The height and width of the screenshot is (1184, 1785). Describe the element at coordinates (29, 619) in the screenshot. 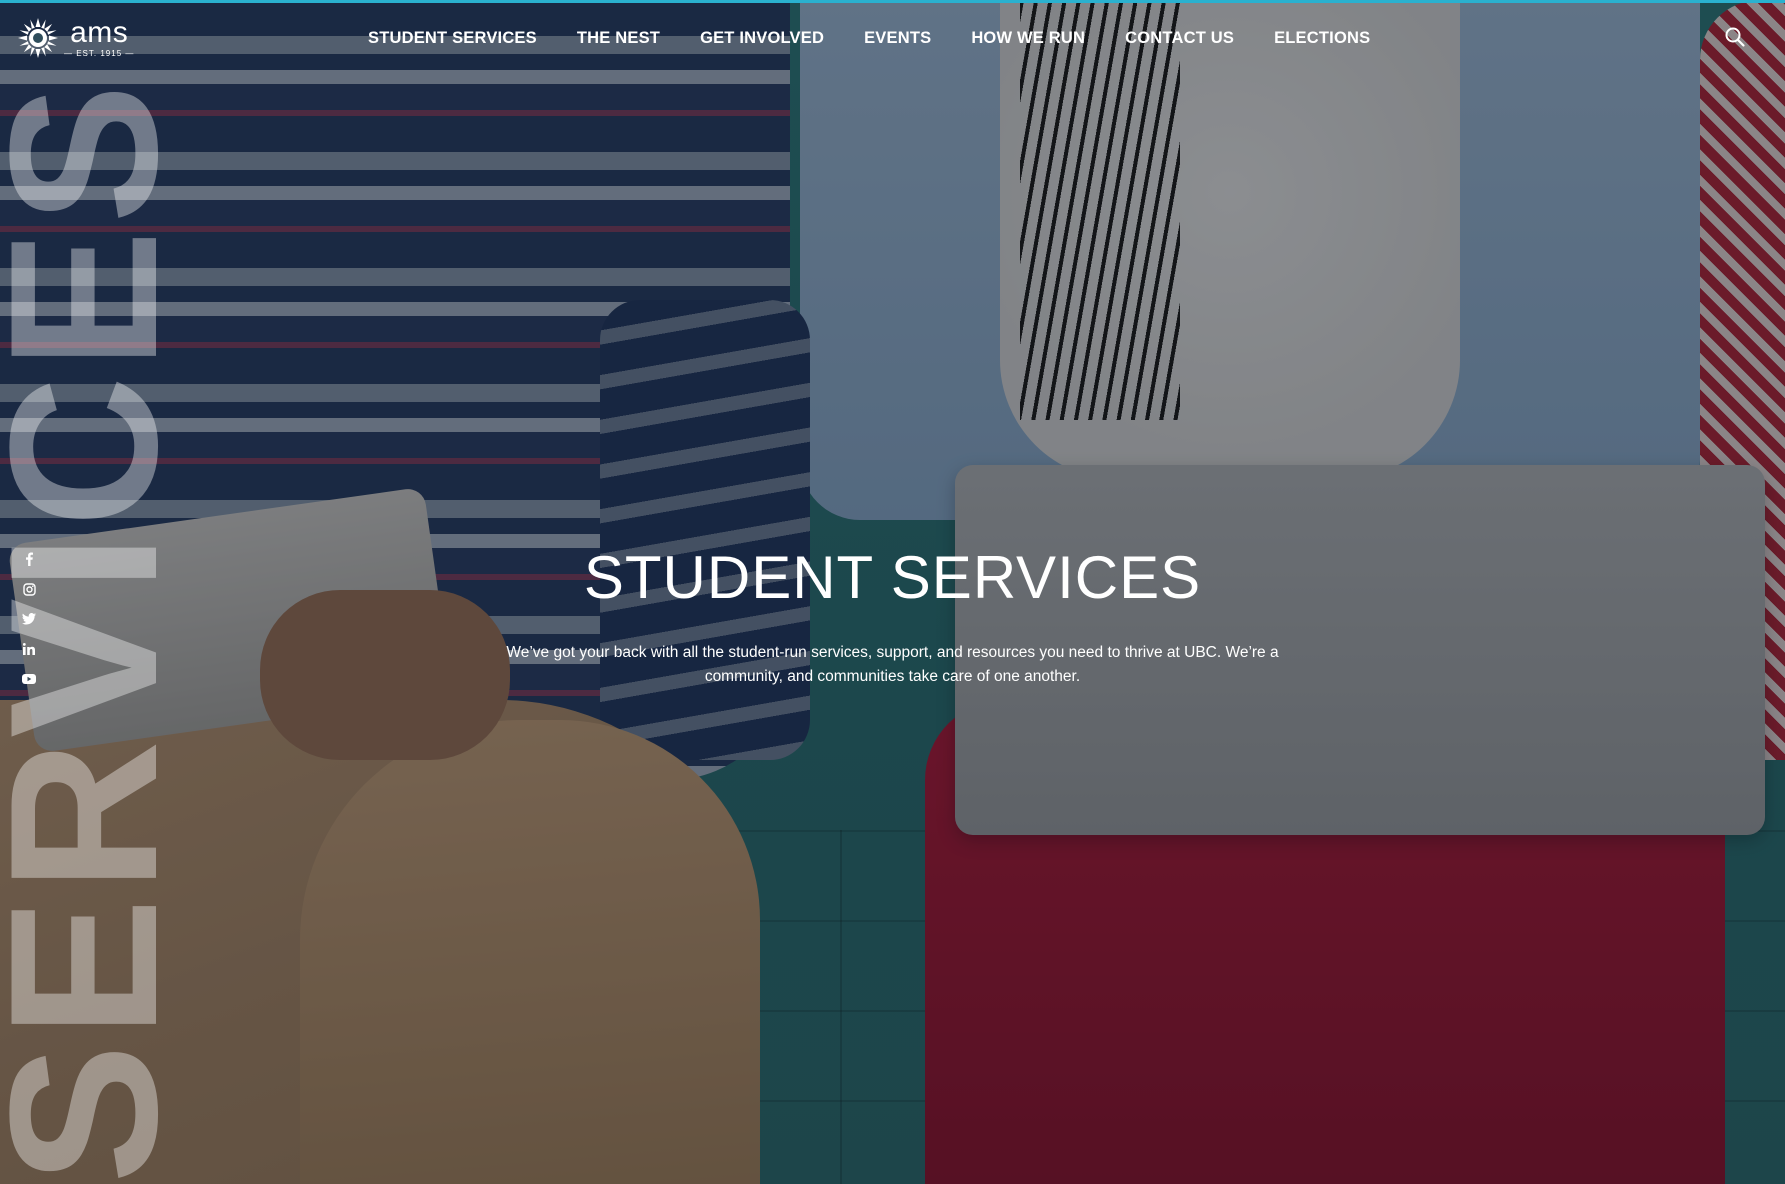

I see `twitter-icon` at that location.